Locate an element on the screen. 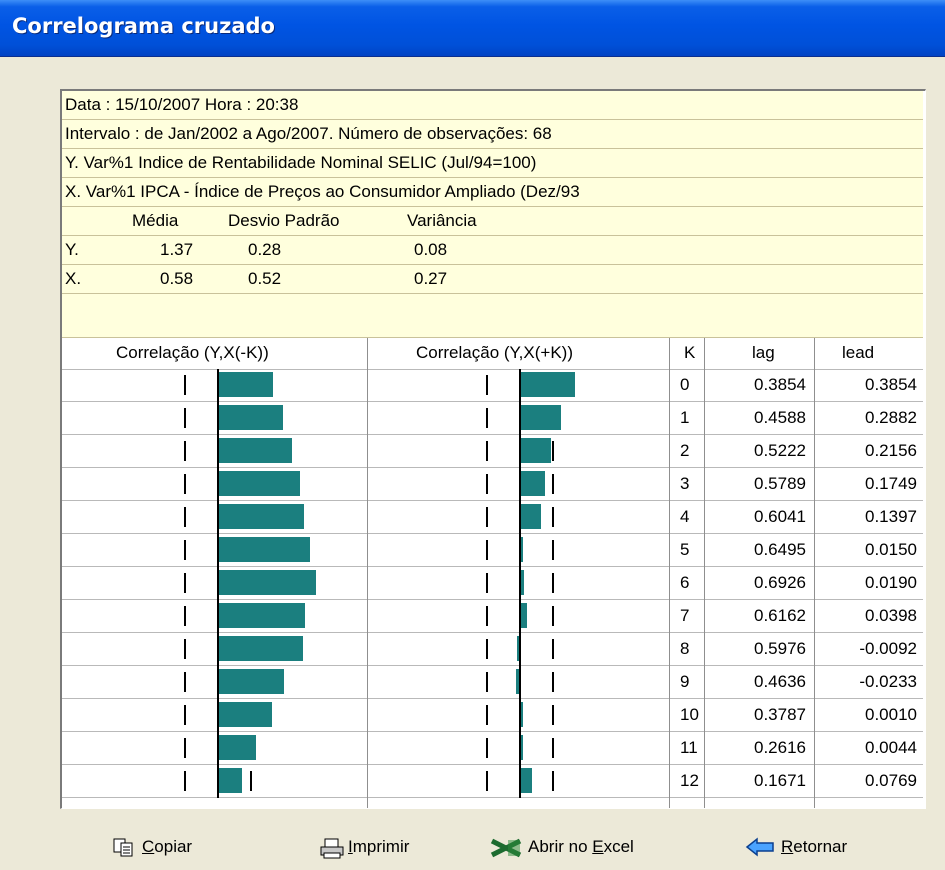 The image size is (945, 870). print-button: Imprimir is located at coordinates (363, 847).